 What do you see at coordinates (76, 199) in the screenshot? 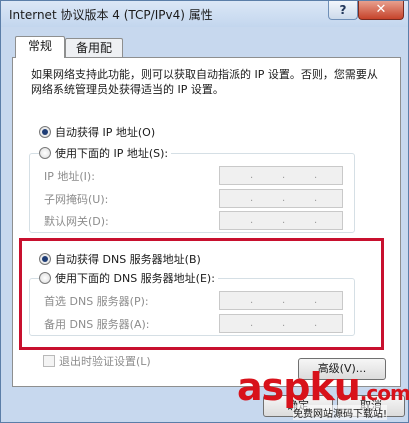
I see `subnet-mask-label: 子网掩码(U):` at bounding box center [76, 199].